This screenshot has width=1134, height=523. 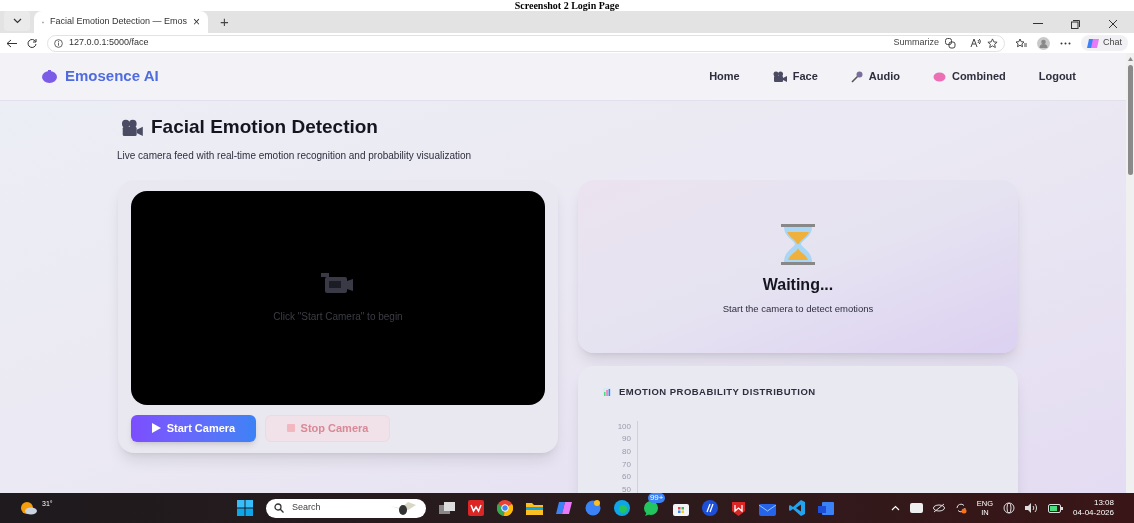 What do you see at coordinates (1130, 59) in the screenshot?
I see `scroll-up-icon` at bounding box center [1130, 59].